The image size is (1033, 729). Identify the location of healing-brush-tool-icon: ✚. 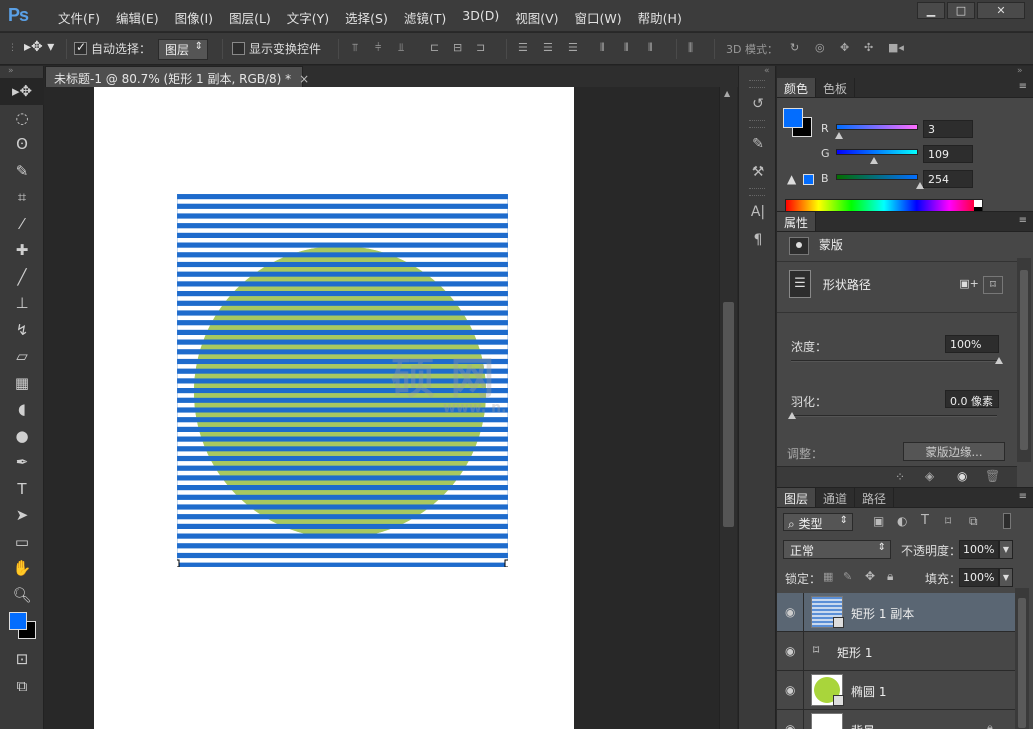
(22, 250).